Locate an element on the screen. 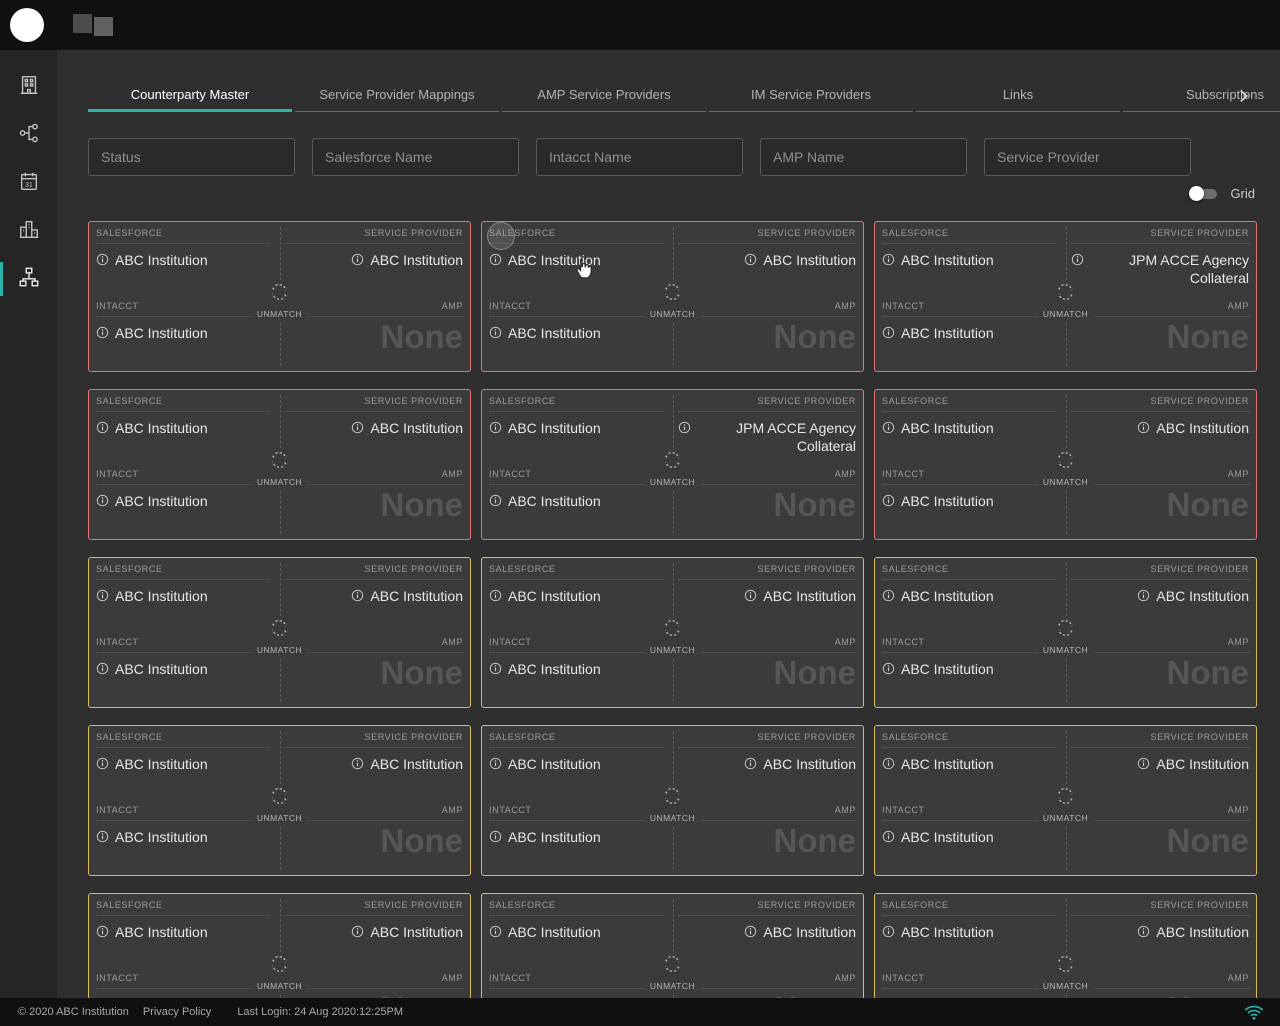 The width and height of the screenshot is (1280, 1026). toggle-knob is located at coordinates (1197, 193).